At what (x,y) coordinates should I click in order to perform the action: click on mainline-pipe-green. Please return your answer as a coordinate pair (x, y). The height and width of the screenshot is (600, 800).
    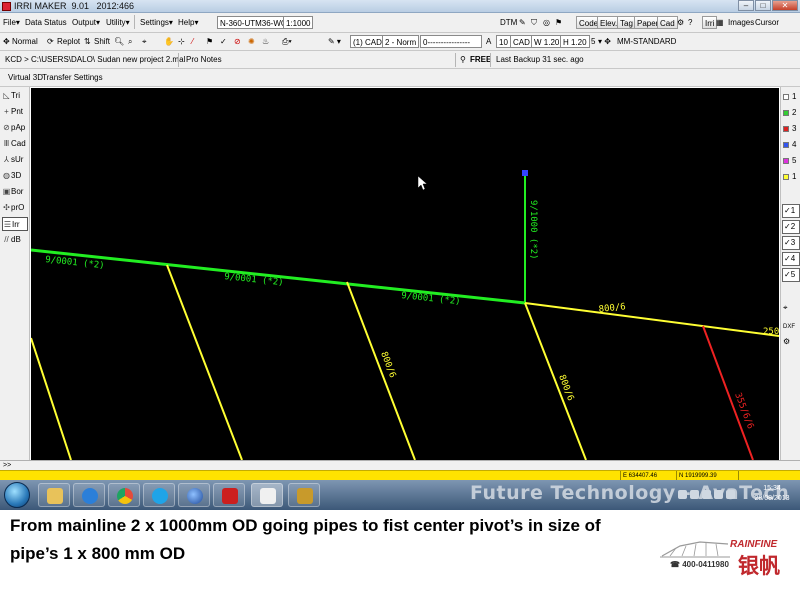
    Looking at the image, I should click on (278, 276).